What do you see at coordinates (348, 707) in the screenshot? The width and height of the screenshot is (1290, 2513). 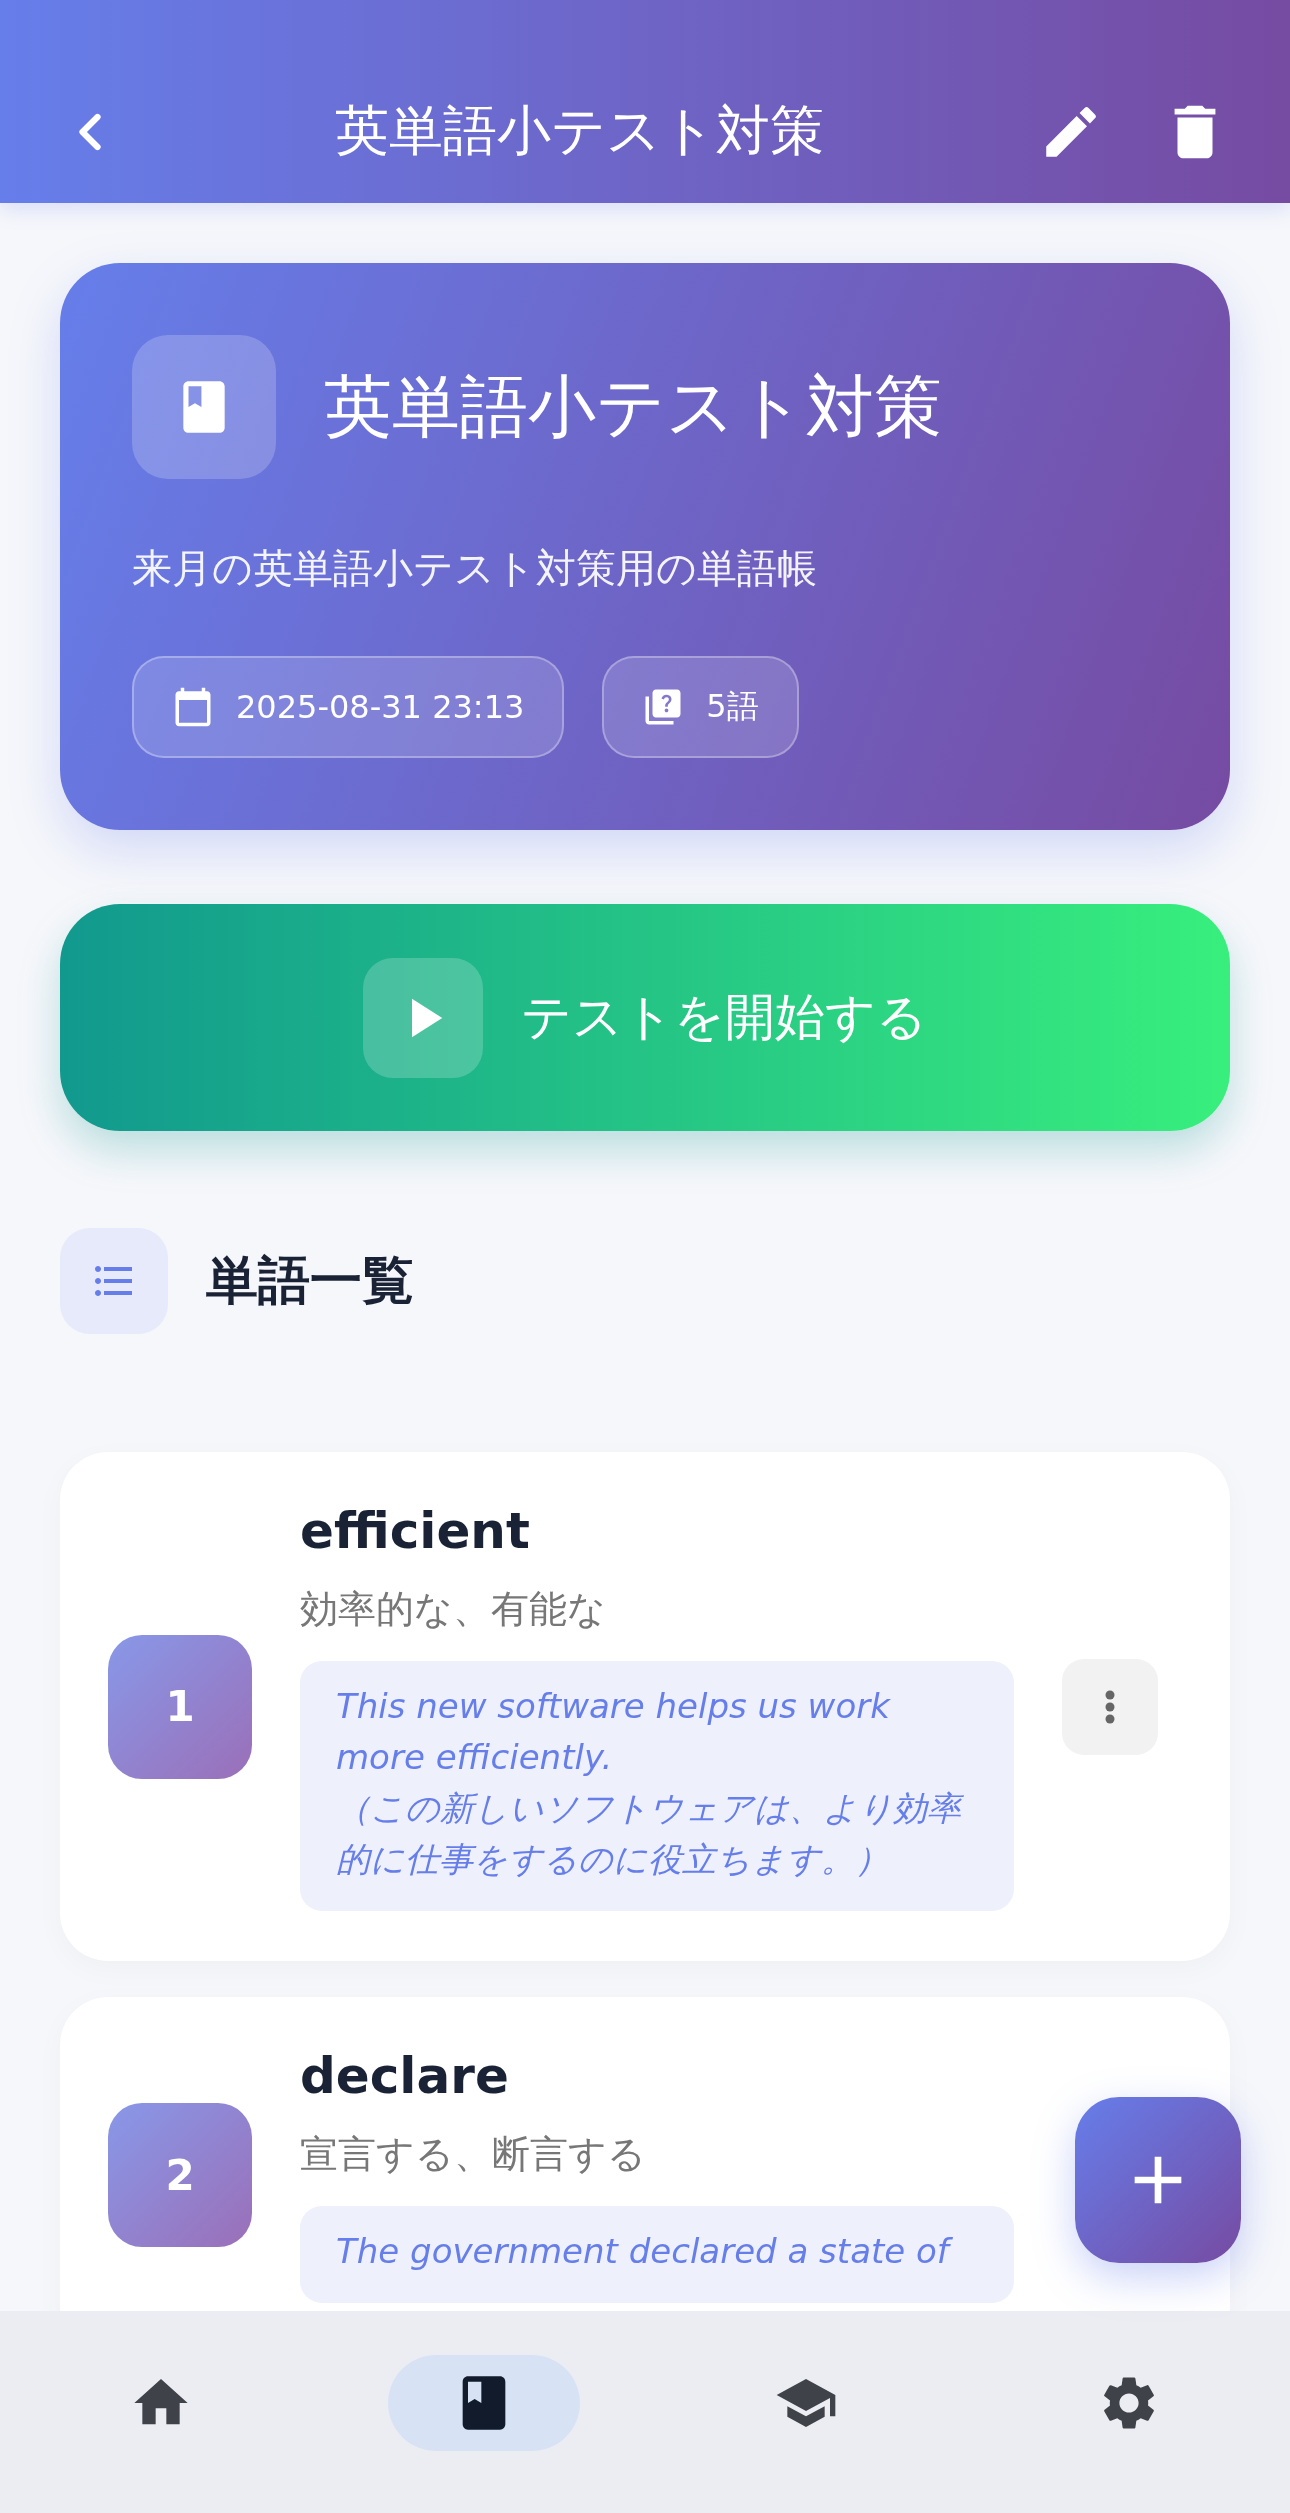 I see `date-chip: 2025-08-31 23:13` at bounding box center [348, 707].